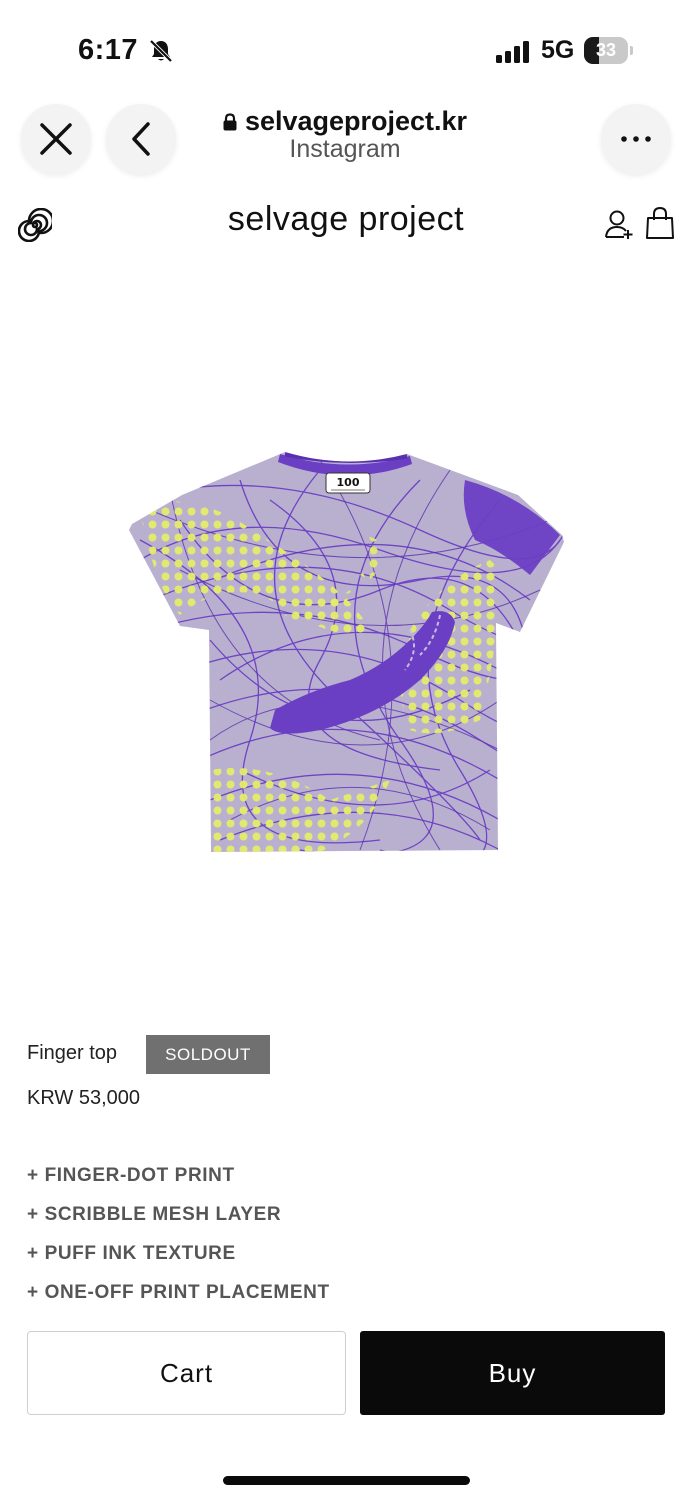  What do you see at coordinates (84, 1098) in the screenshot?
I see `product-price: KRW 53,000` at bounding box center [84, 1098].